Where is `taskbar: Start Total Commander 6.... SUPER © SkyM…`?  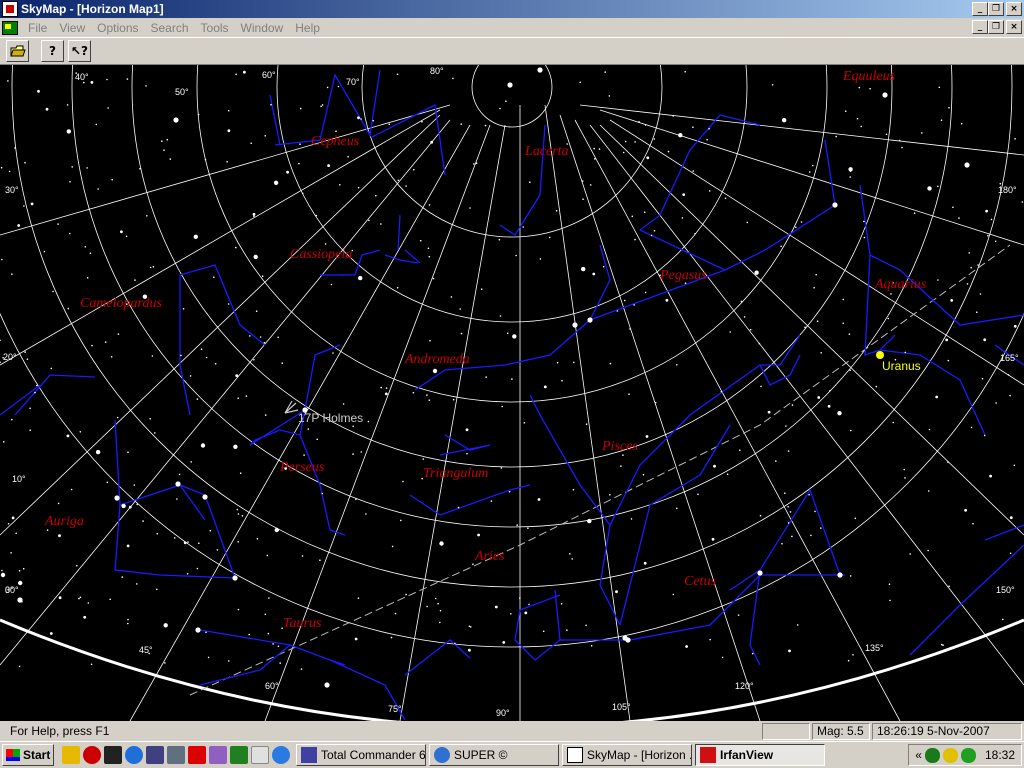
taskbar: Start Total Commander 6.... SUPER © SkyM… is located at coordinates (512, 754).